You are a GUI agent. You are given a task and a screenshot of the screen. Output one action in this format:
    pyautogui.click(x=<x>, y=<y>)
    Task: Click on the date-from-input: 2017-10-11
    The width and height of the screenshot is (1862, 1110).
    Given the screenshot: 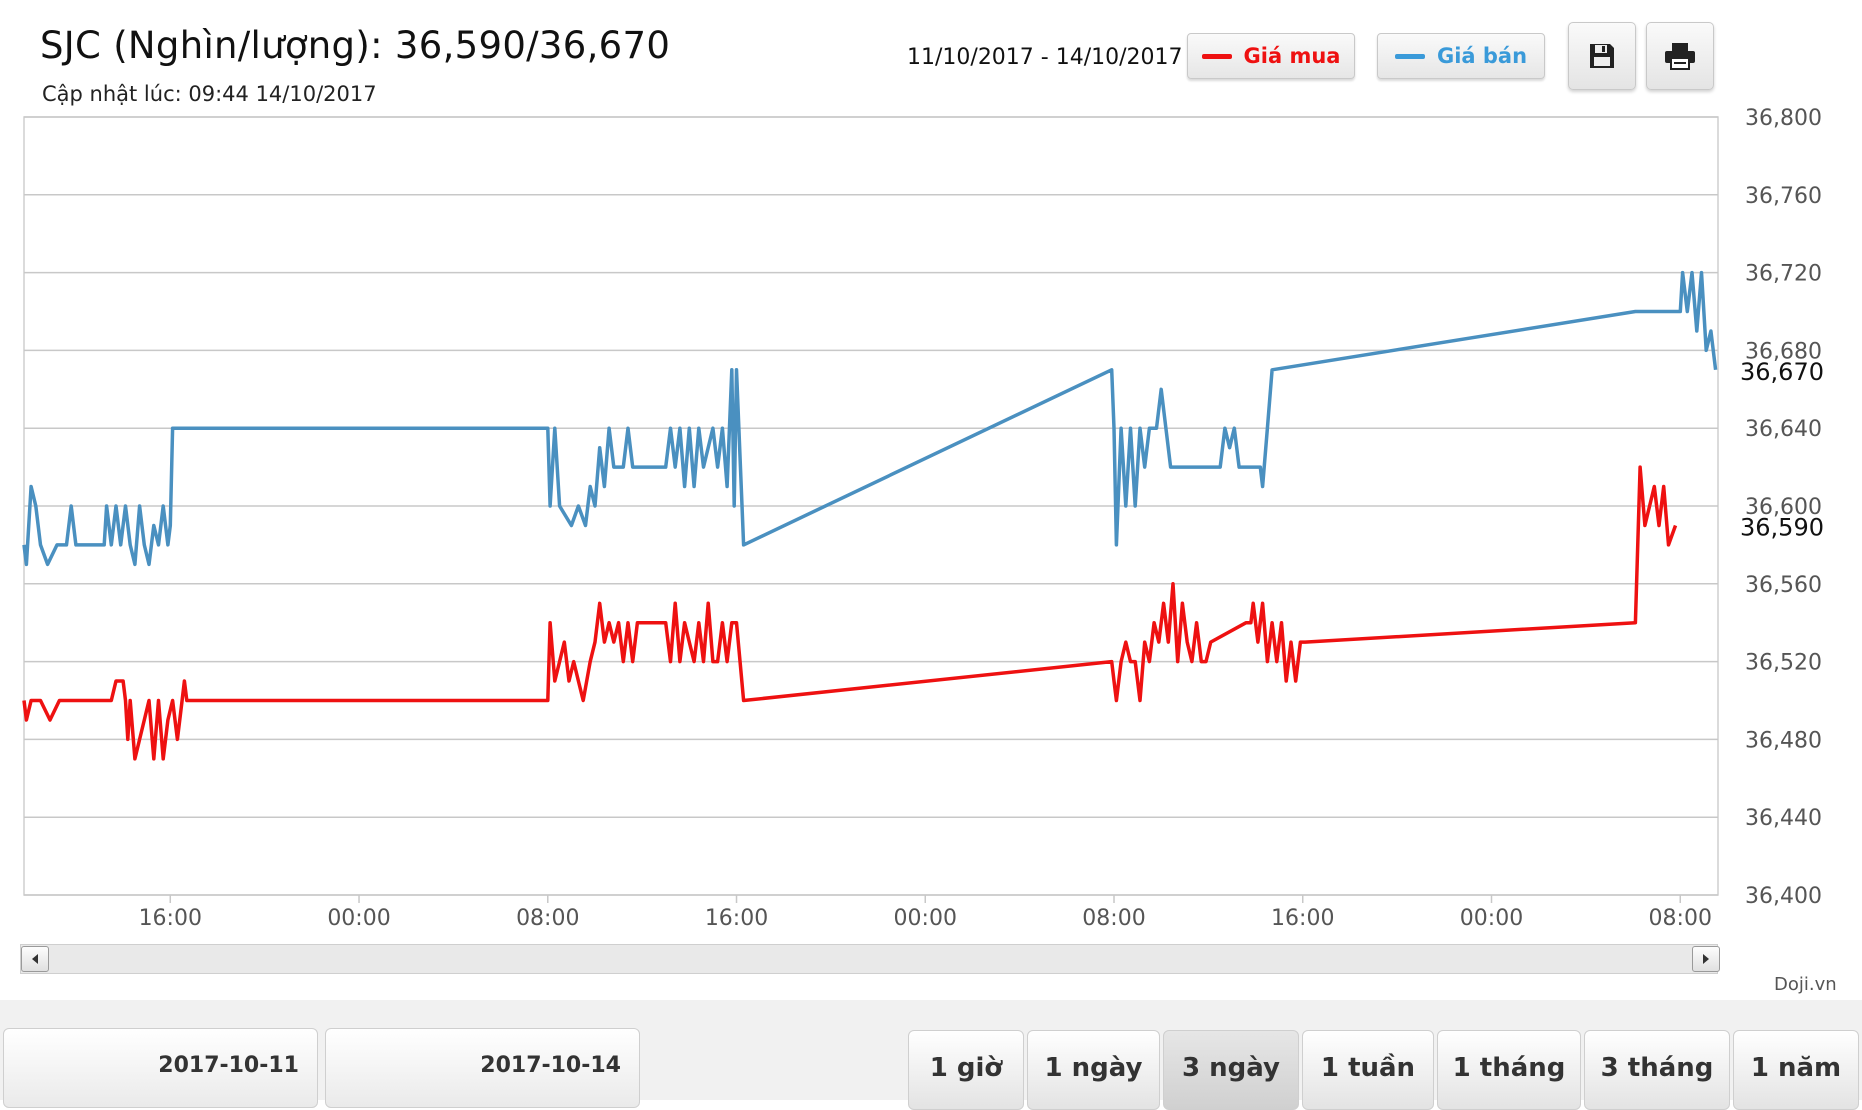 What is the action you would take?
    pyautogui.click(x=160, y=1068)
    